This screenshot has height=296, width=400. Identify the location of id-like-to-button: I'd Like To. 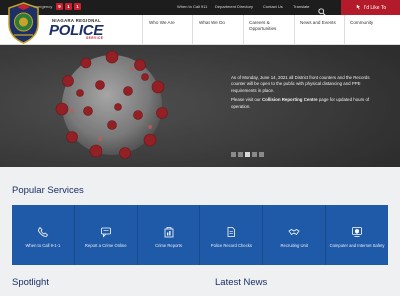
(370, 7).